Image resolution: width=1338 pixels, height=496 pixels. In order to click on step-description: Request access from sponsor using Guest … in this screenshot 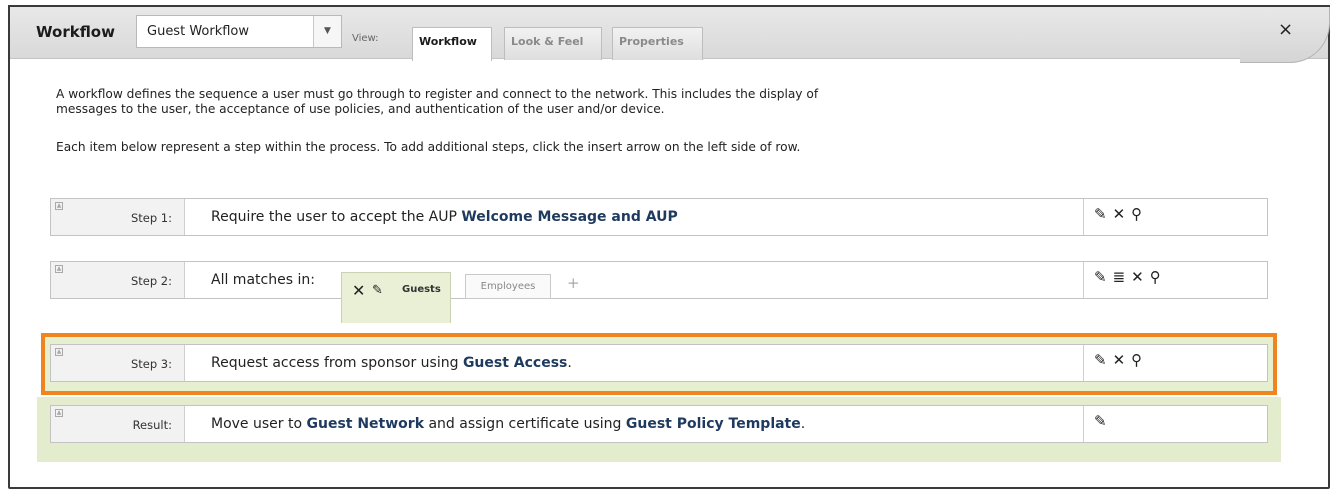, I will do `click(391, 363)`.